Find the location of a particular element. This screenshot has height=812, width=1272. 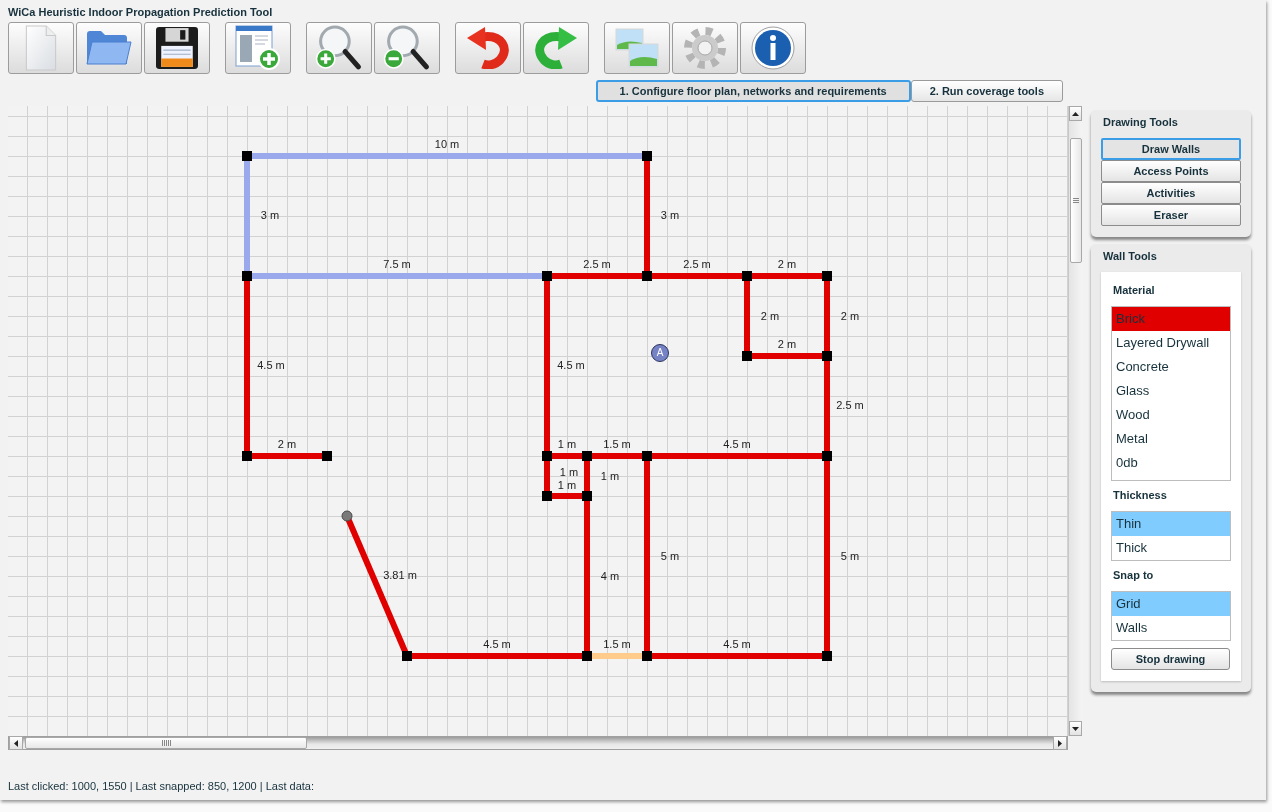

list-option: Metal is located at coordinates (1171, 439).